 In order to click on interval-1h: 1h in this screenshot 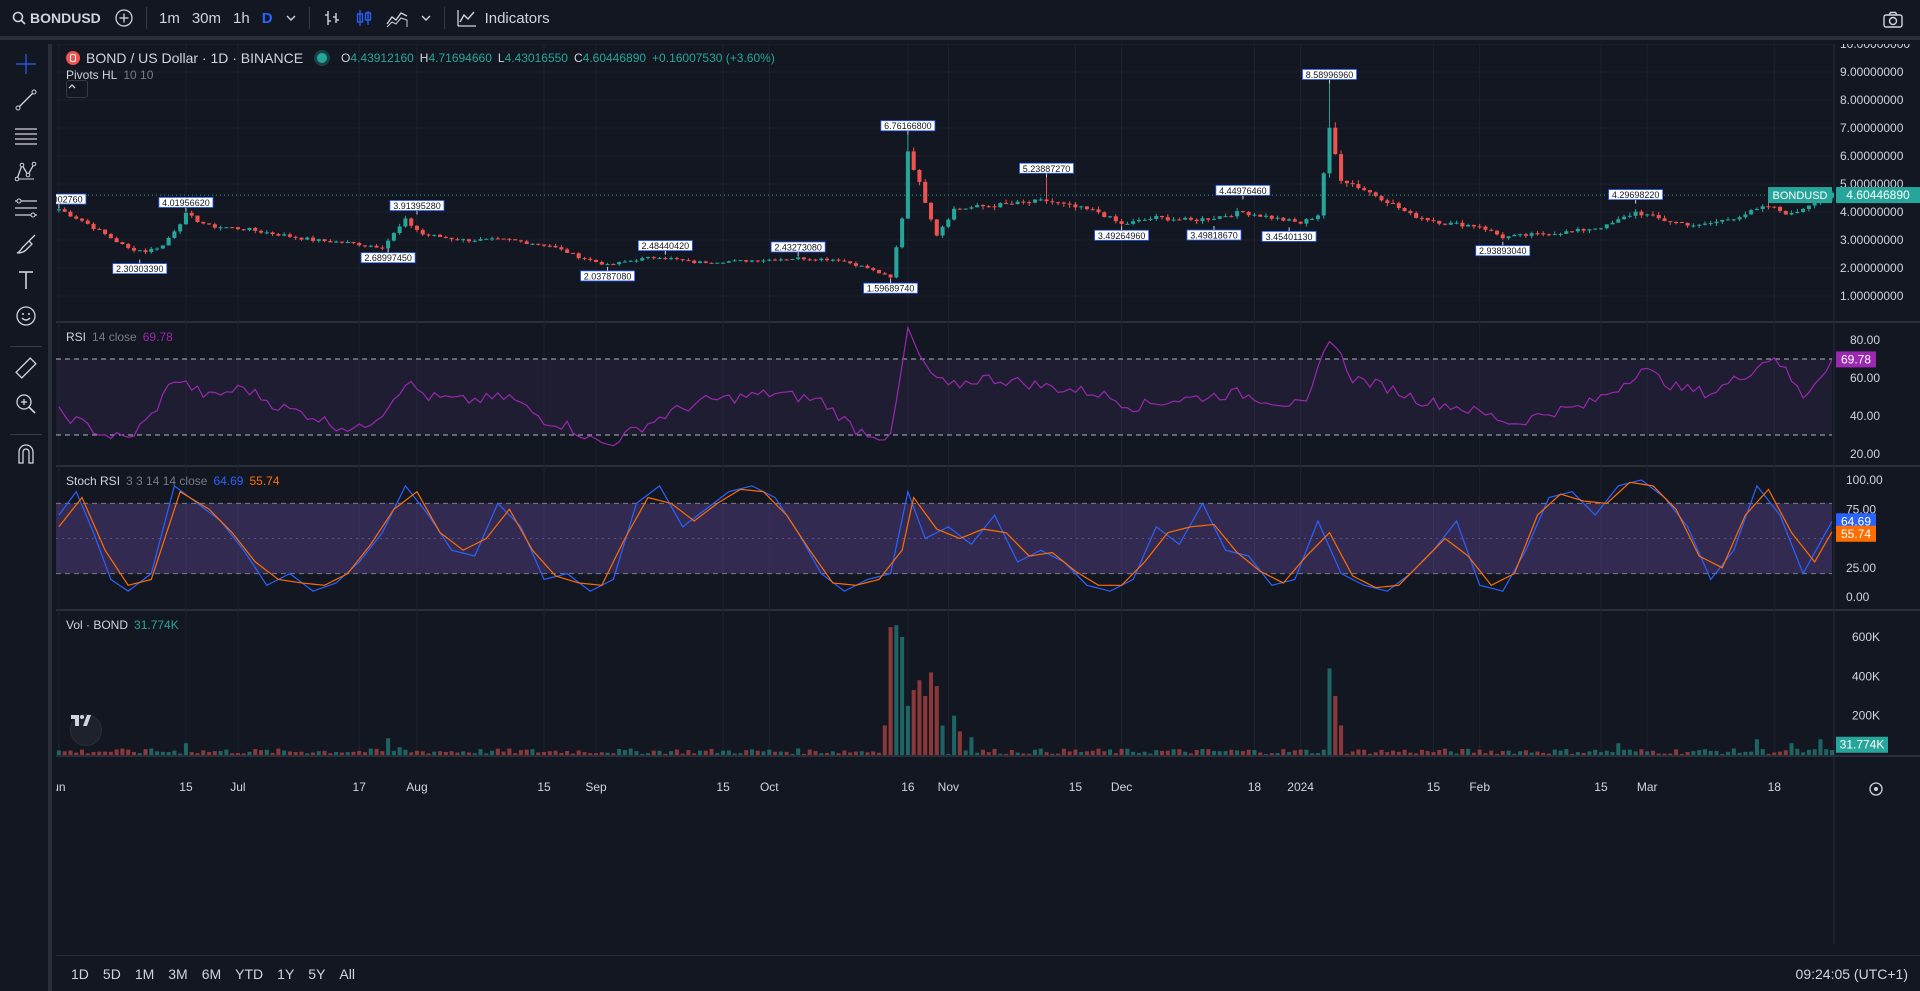, I will do `click(241, 18)`.